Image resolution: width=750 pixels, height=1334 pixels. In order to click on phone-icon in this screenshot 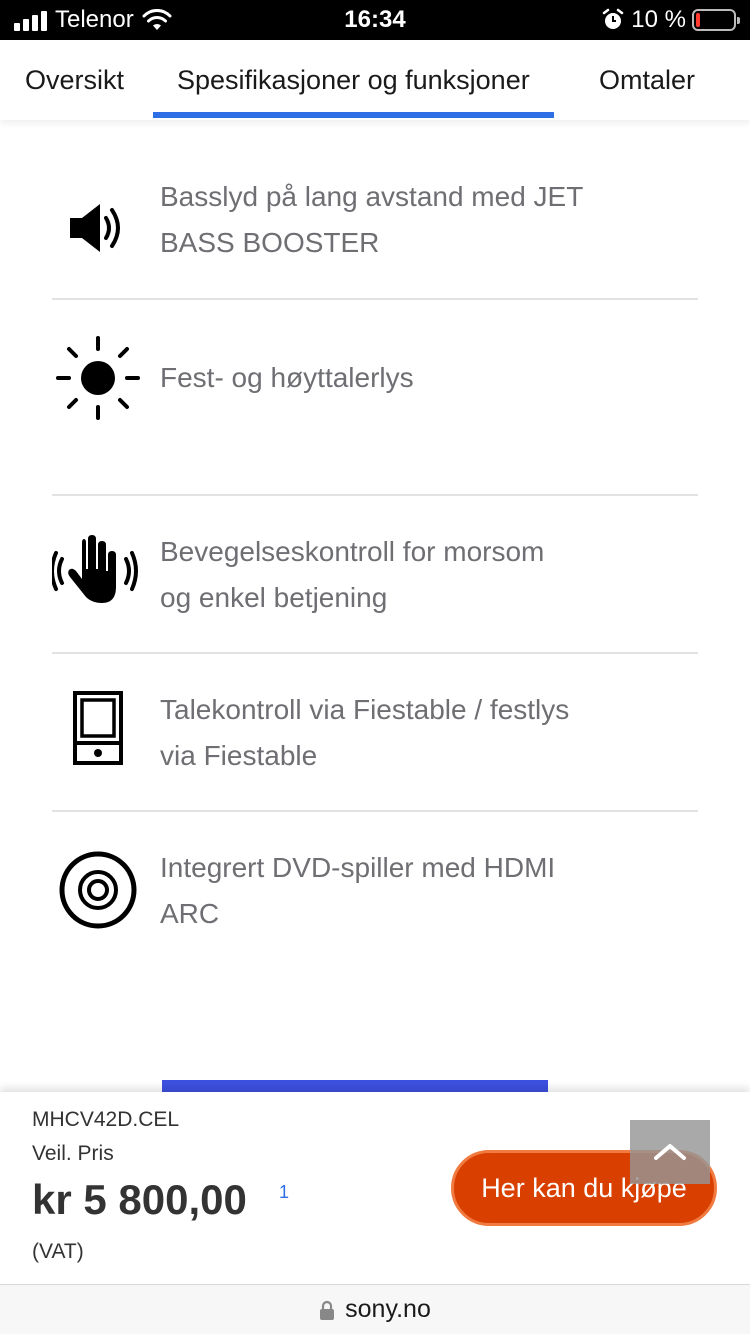, I will do `click(98, 728)`.